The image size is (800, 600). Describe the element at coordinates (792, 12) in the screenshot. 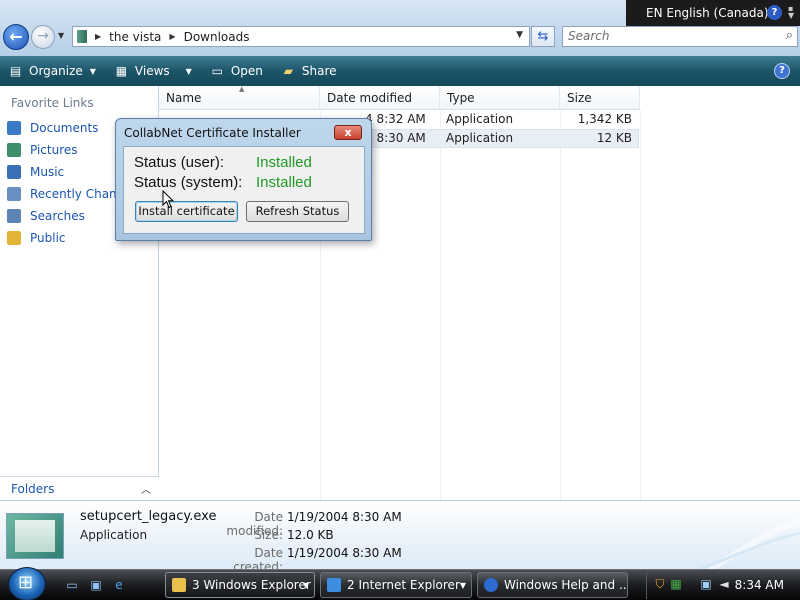

I see `grip-icon: ▪ ▼` at that location.